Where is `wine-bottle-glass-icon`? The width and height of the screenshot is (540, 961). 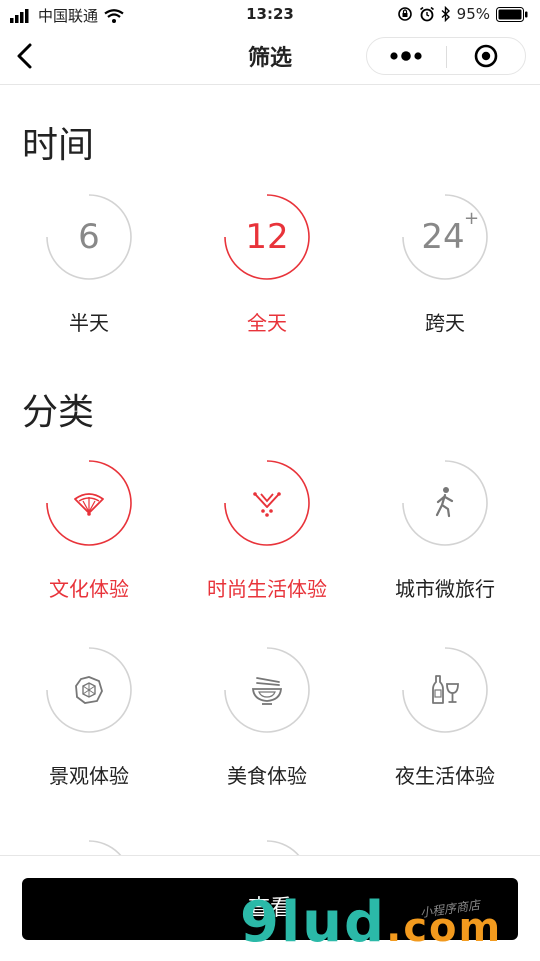
wine-bottle-glass-icon is located at coordinates (445, 689).